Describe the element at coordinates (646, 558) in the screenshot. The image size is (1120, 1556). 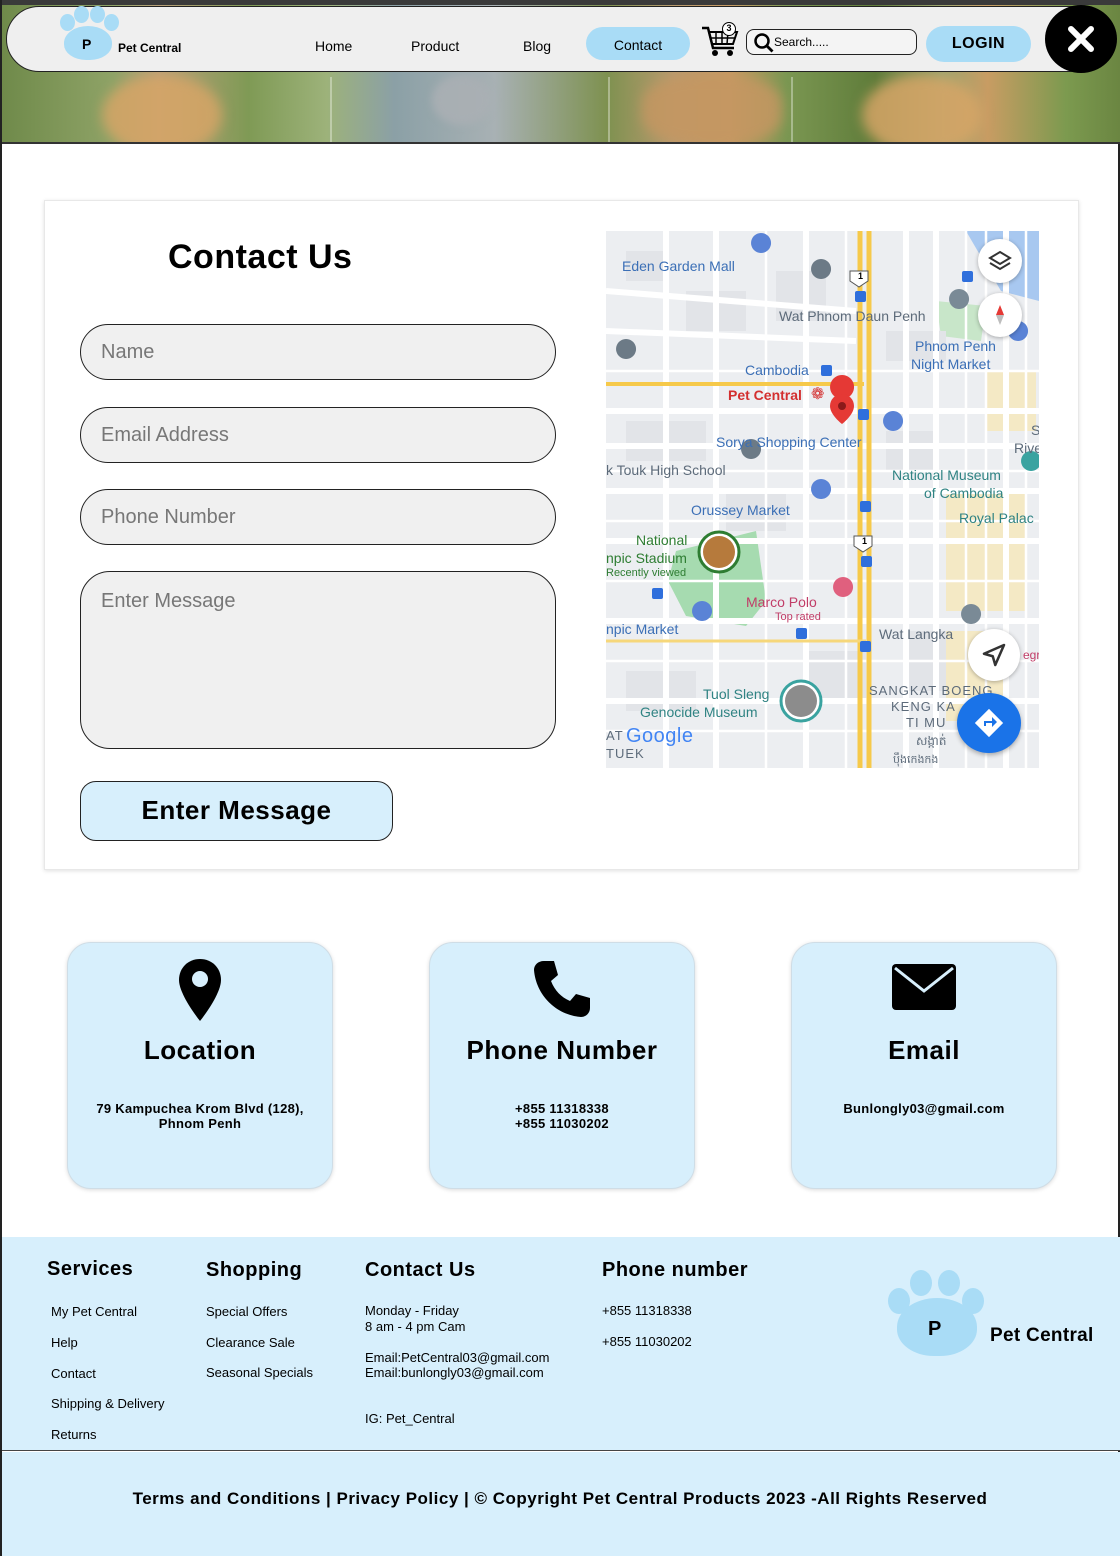
I see `map-label-stadium: npic Stadium` at that location.